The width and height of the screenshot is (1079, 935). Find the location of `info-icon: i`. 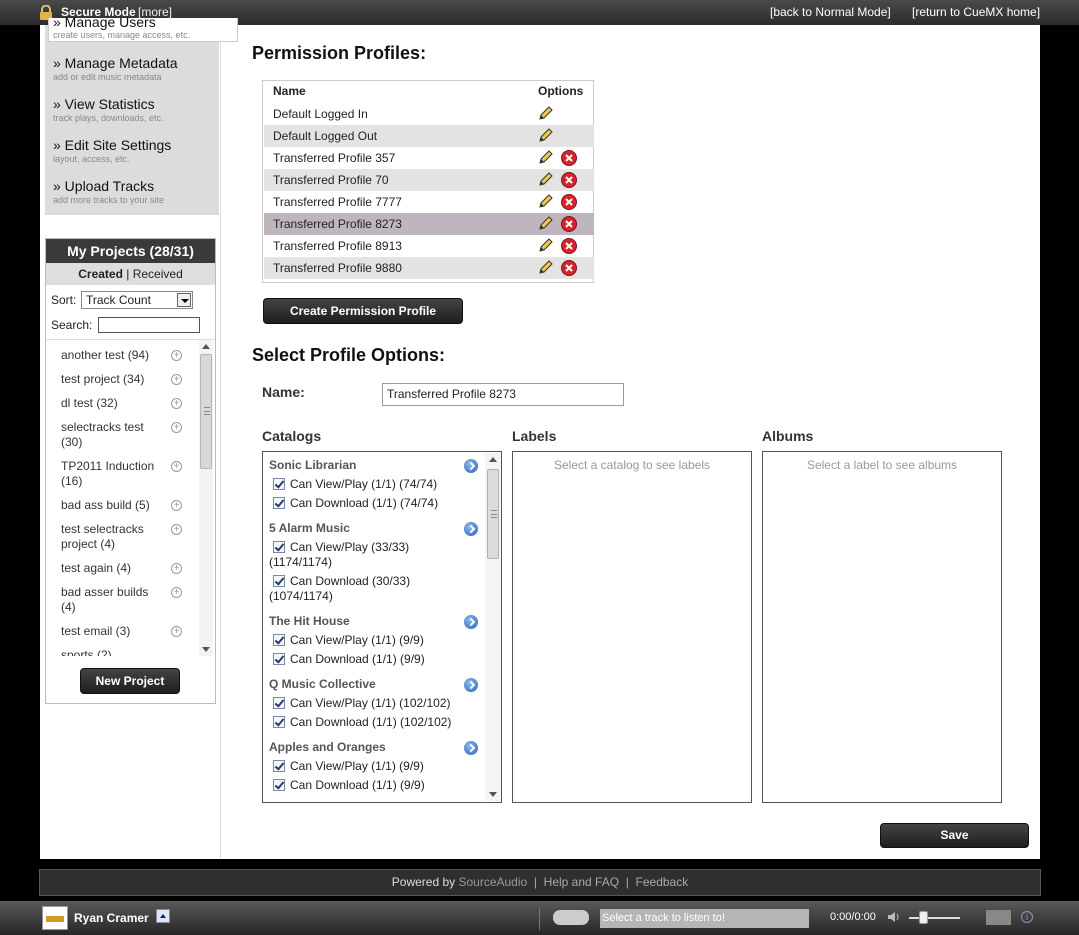

info-icon: i is located at coordinates (1027, 917).